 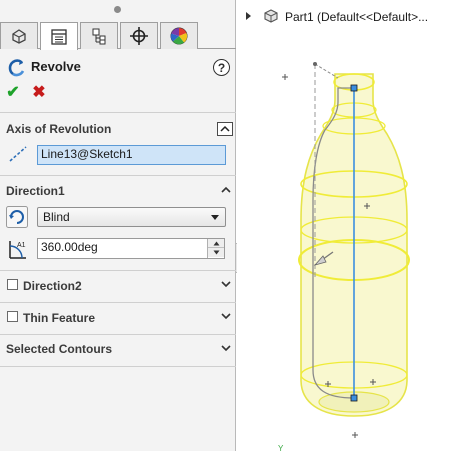 I want to click on cancel-button: ✖, so click(x=39, y=93).